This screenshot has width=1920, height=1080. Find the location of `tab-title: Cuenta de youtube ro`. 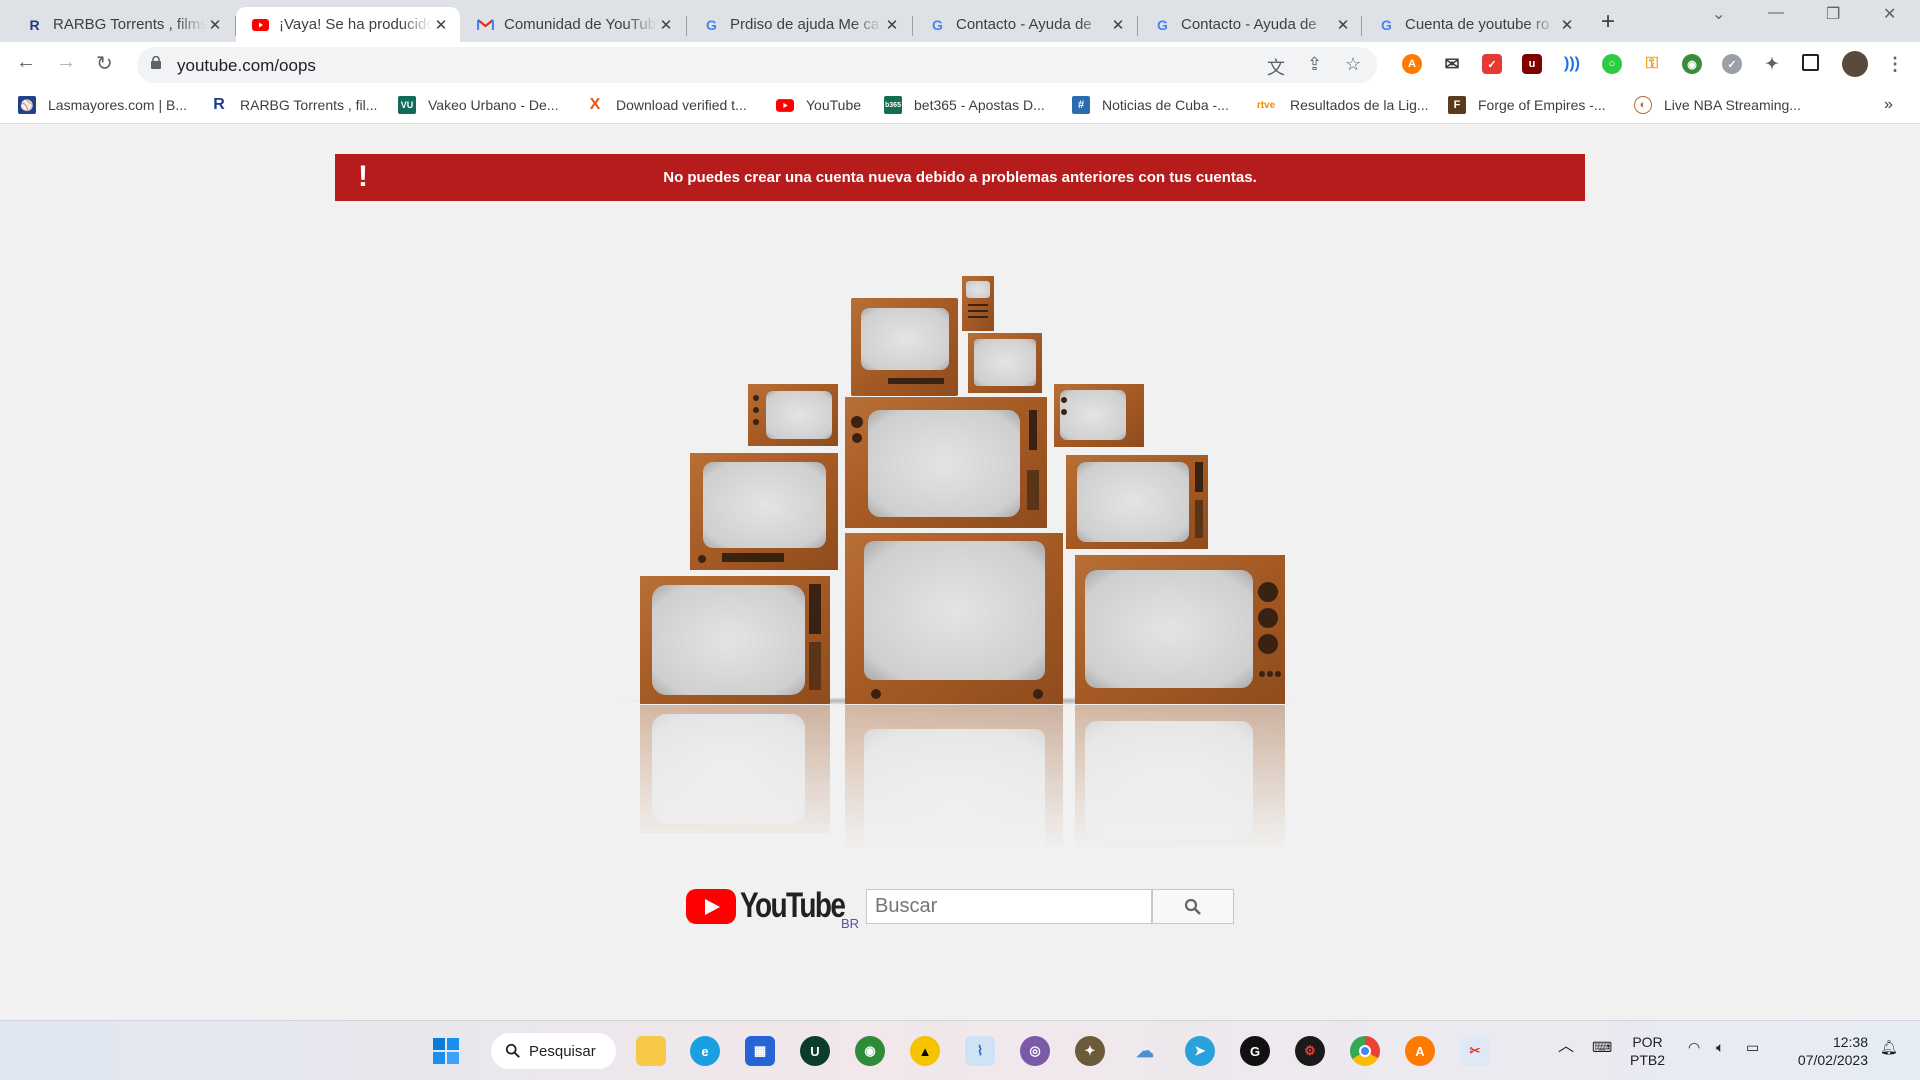

tab-title: Cuenta de youtube ro is located at coordinates (1477, 24).